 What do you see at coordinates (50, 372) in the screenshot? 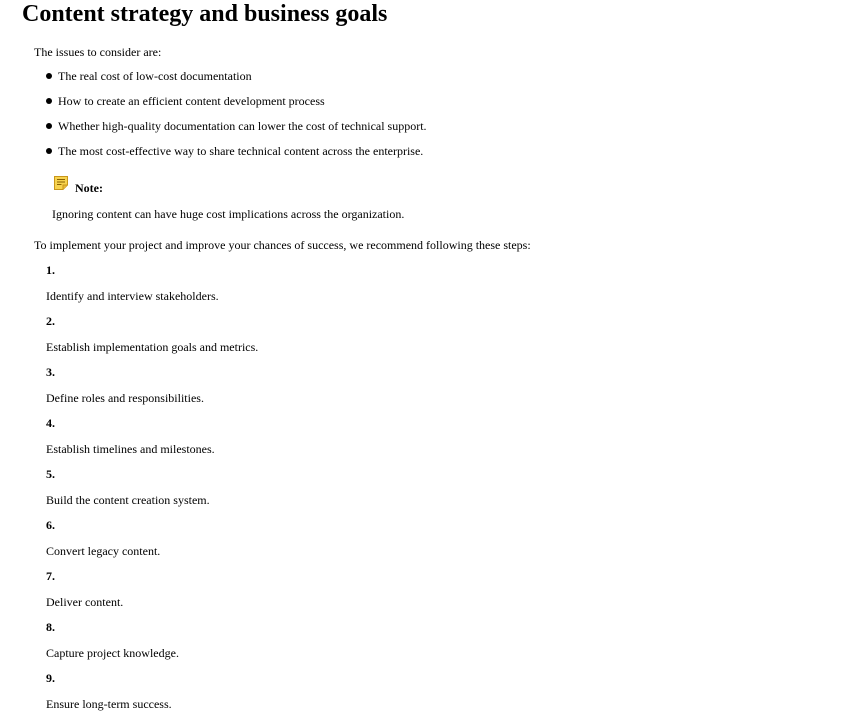
I see `step-number: 3.` at bounding box center [50, 372].